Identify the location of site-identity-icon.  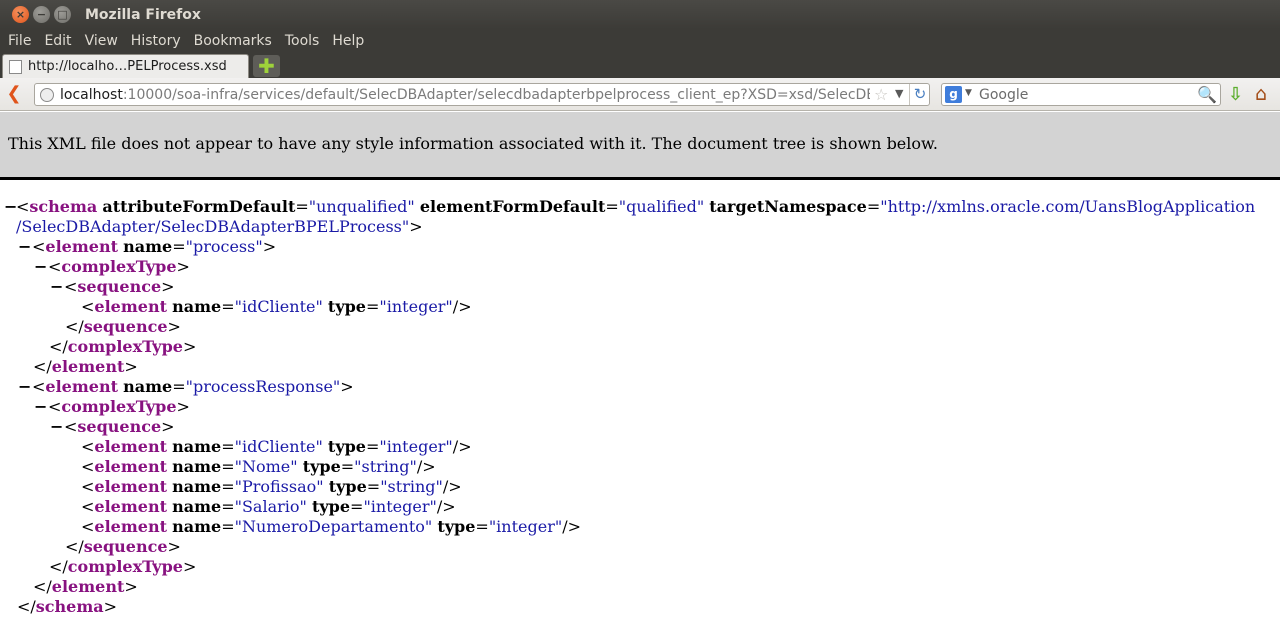
(47, 95).